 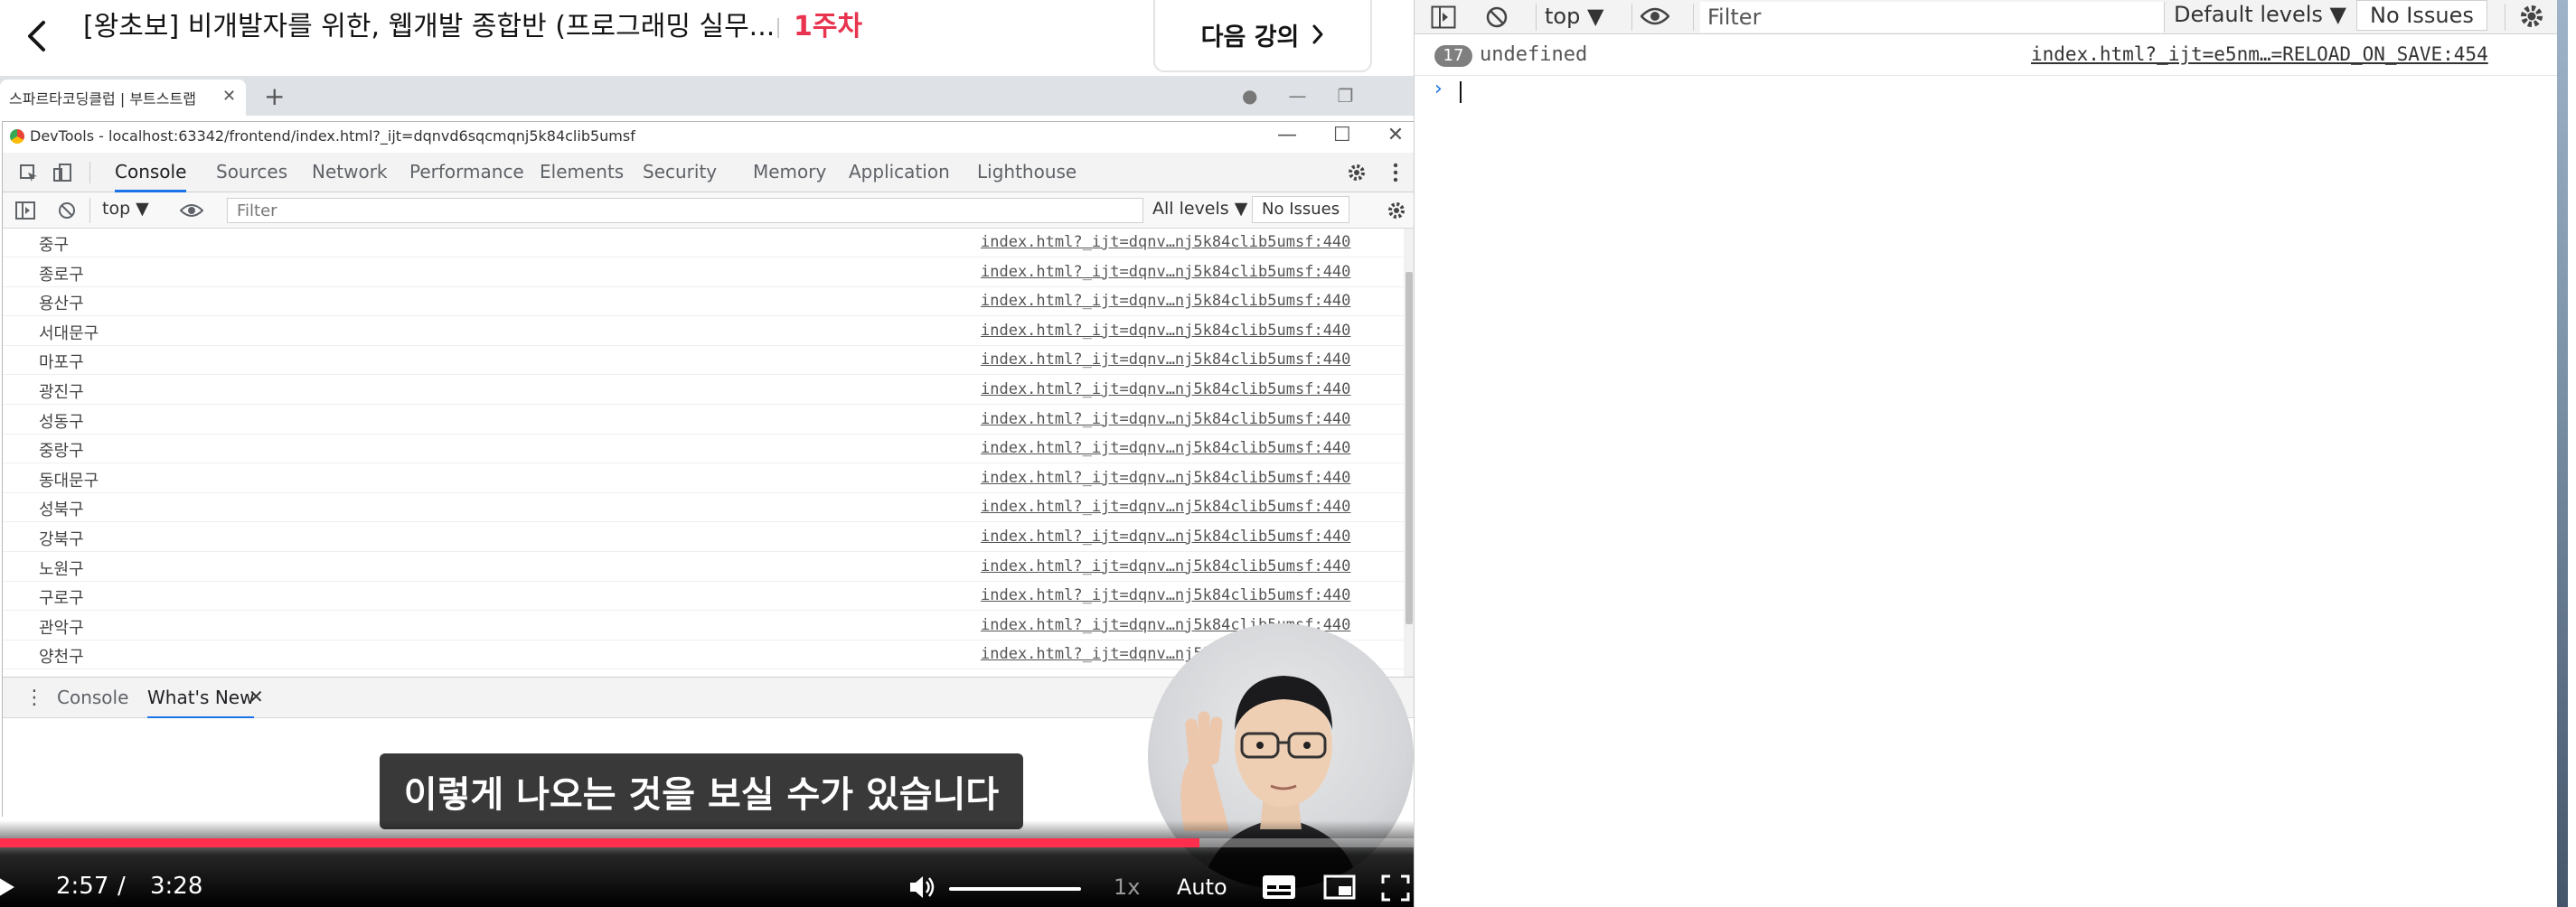 I want to click on video-caption: 이렇게 나오는 것을 보실 수가 있습니다, so click(x=701, y=791).